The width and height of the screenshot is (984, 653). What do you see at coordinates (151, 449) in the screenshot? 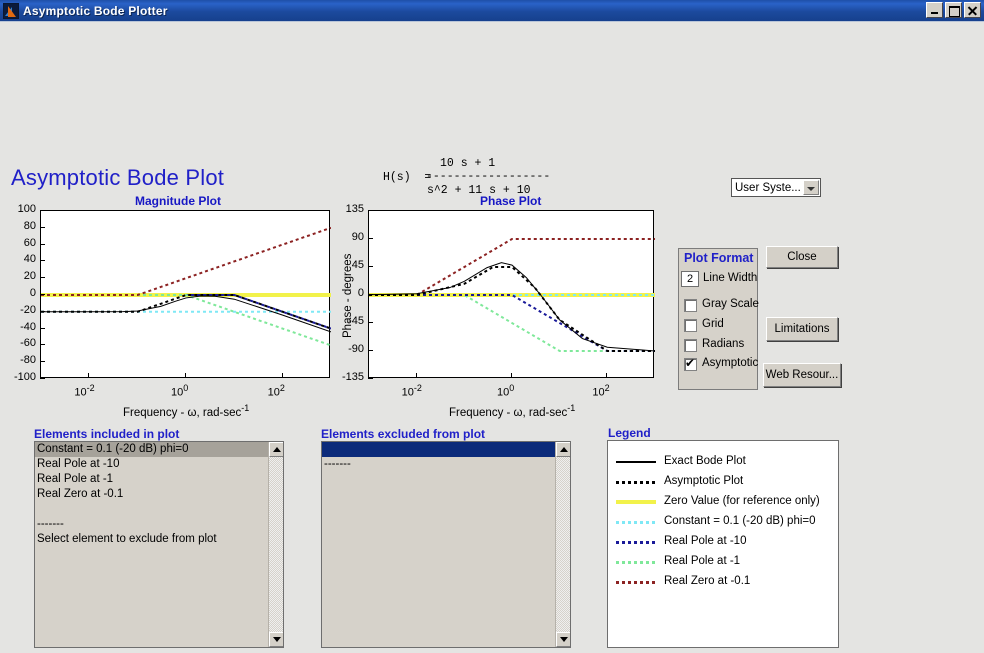
I see `list-item: Constant = 0.1 (-20 dB) phi=0` at bounding box center [151, 449].